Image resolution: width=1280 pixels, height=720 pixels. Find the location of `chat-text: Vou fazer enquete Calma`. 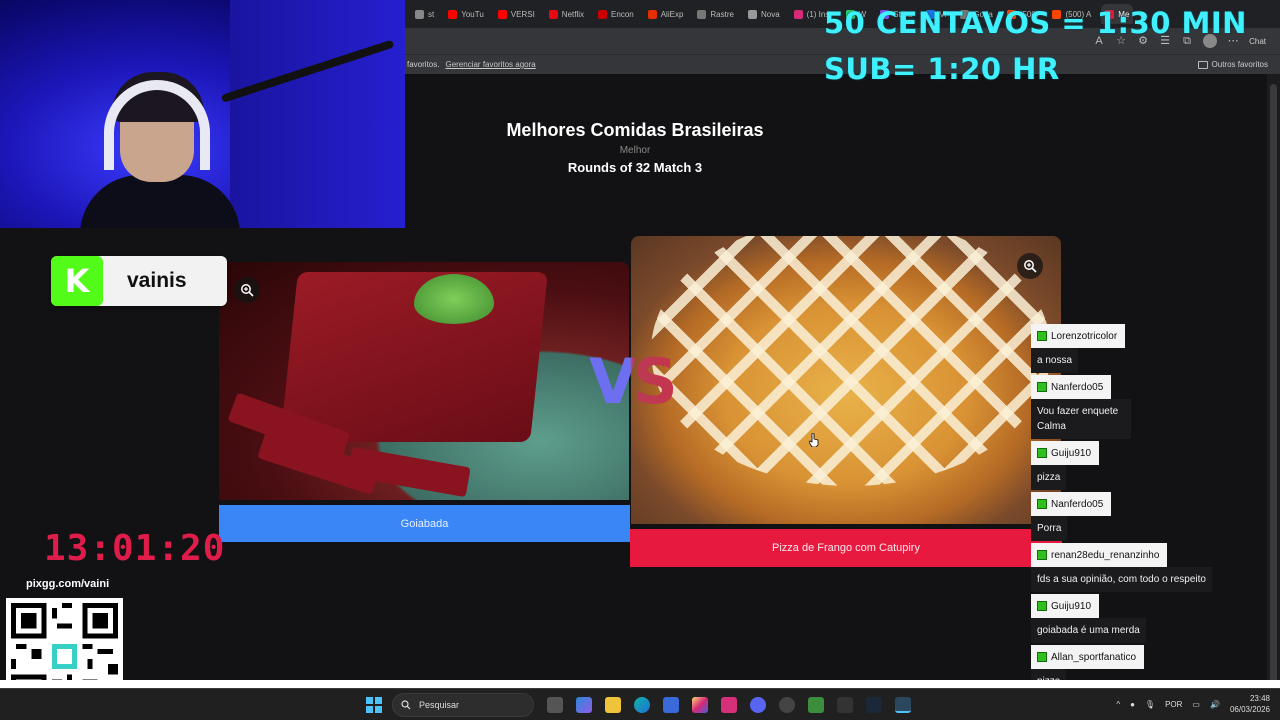

chat-text: Vou fazer enquete Calma is located at coordinates (1081, 419).